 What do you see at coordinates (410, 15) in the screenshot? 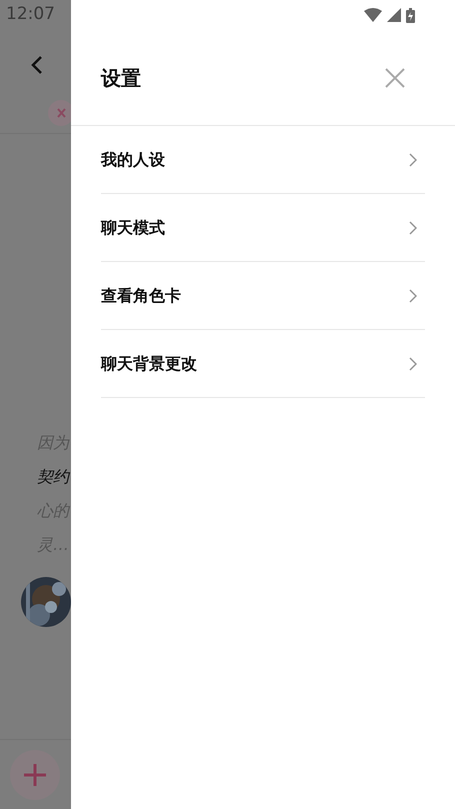
I see `battery-icon` at bounding box center [410, 15].